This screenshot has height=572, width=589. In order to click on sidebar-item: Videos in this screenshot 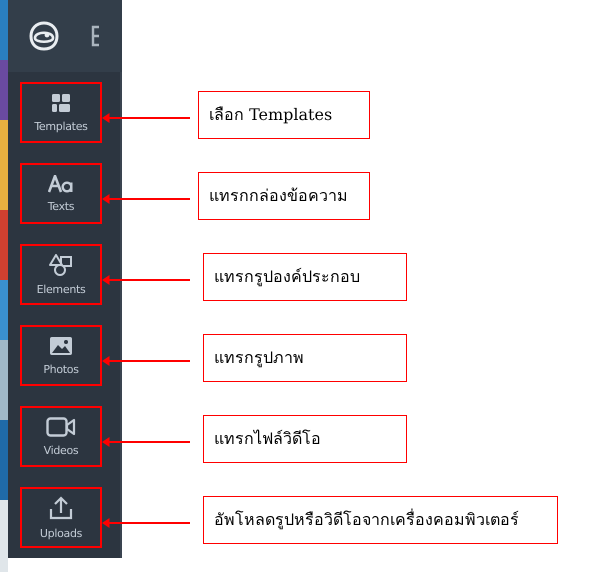, I will do `click(61, 436)`.